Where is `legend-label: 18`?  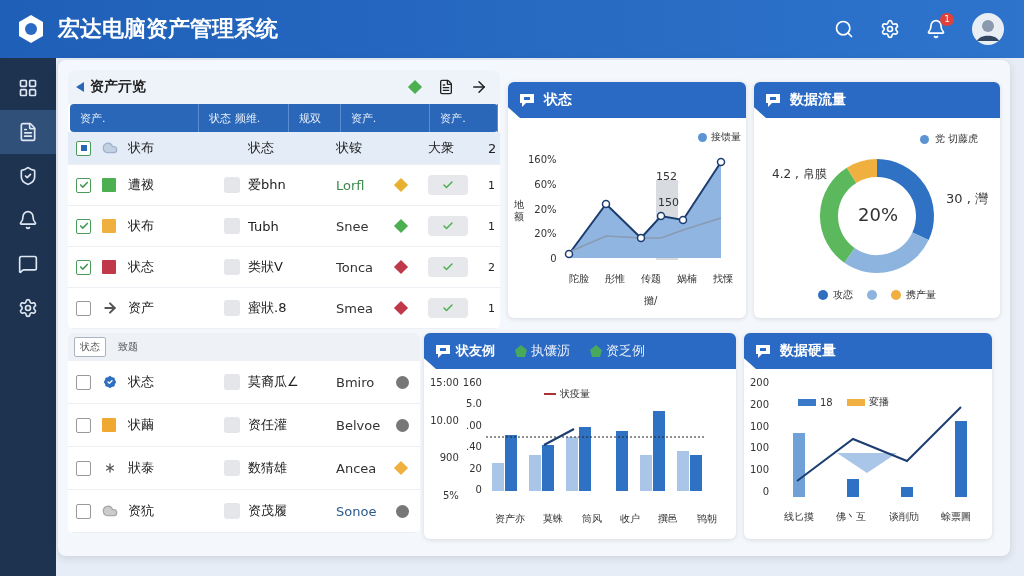
legend-label: 18 is located at coordinates (826, 402).